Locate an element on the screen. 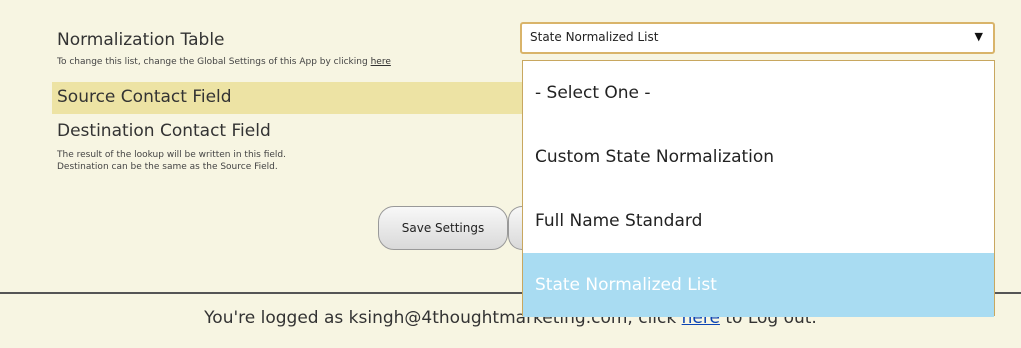 The image size is (1021, 348). dropdown-option: Full Name Standard is located at coordinates (758, 221).